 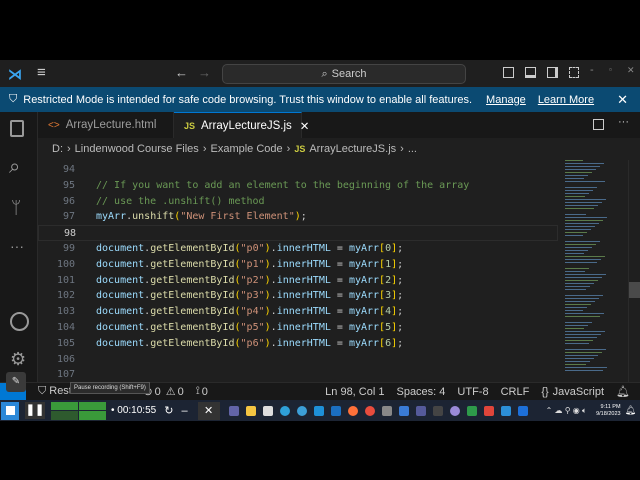 What do you see at coordinates (171, 391) in the screenshot?
I see `warnings-icon: ⚠` at bounding box center [171, 391].